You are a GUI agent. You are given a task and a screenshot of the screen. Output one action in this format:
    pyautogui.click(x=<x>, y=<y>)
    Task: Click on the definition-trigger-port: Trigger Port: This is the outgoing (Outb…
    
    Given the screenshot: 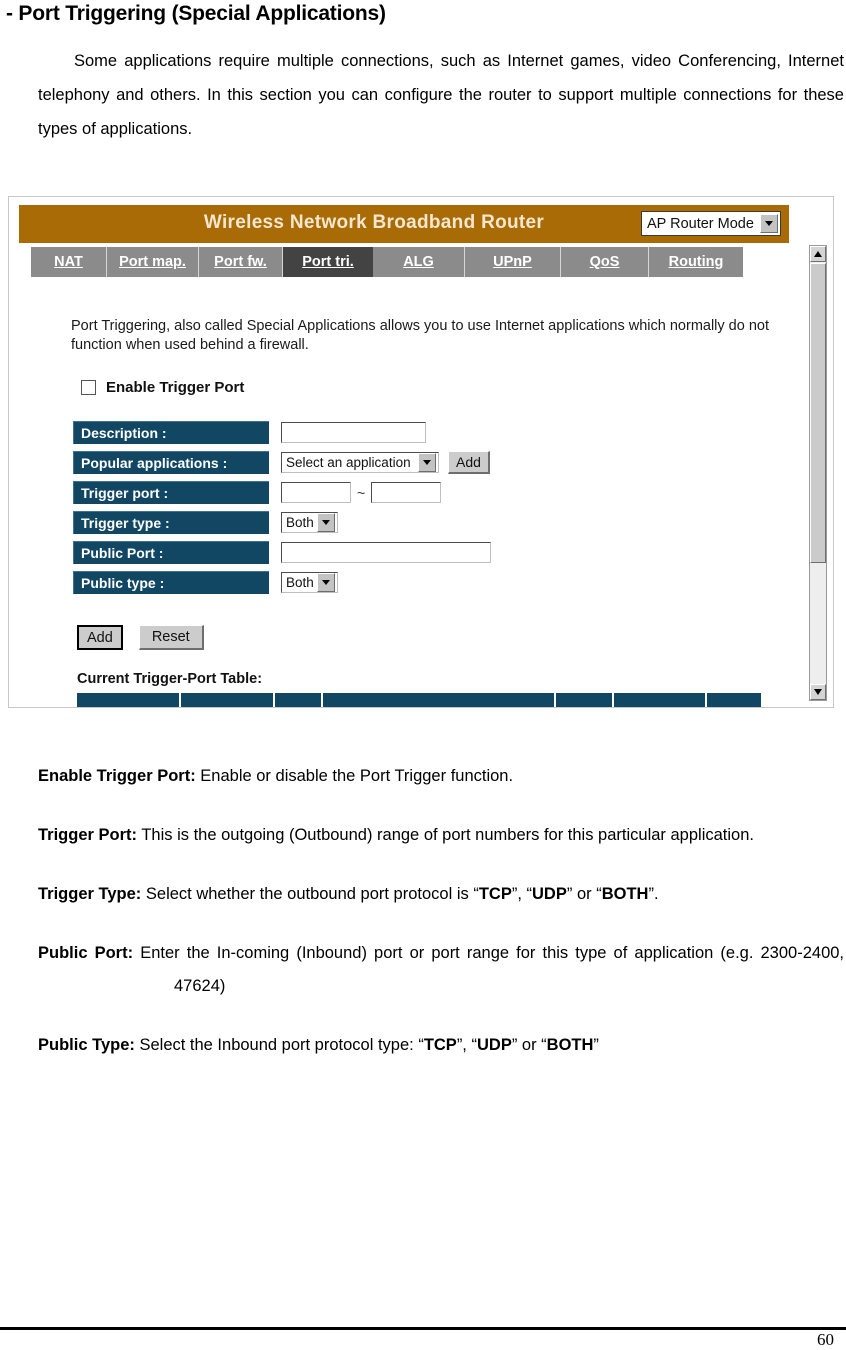 What is the action you would take?
    pyautogui.click(x=441, y=835)
    